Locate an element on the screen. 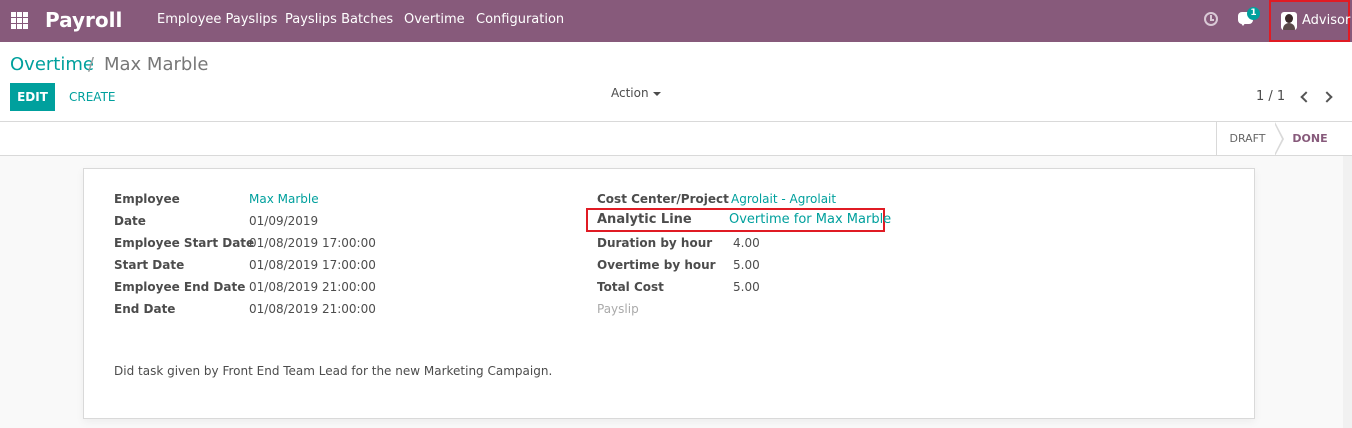 The image size is (1352, 428). duration-label: Duration by hour is located at coordinates (655, 243).